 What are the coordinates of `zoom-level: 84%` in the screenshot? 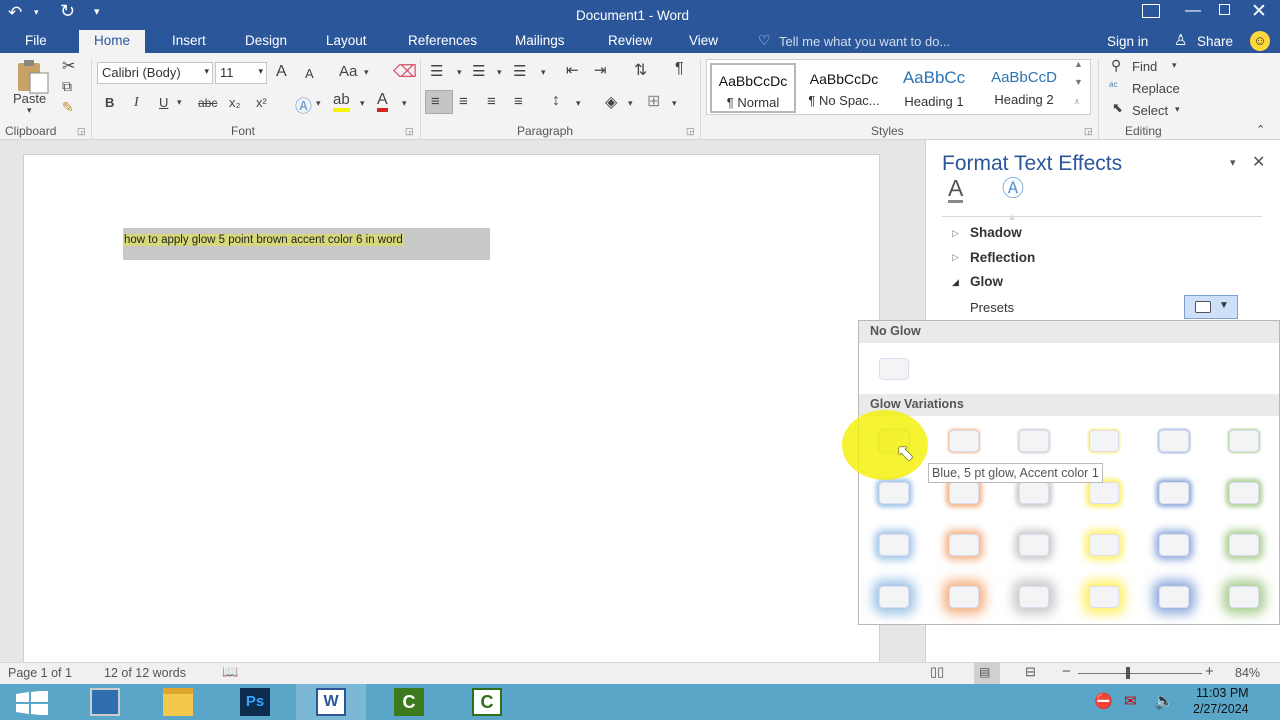 It's located at (1247, 673).